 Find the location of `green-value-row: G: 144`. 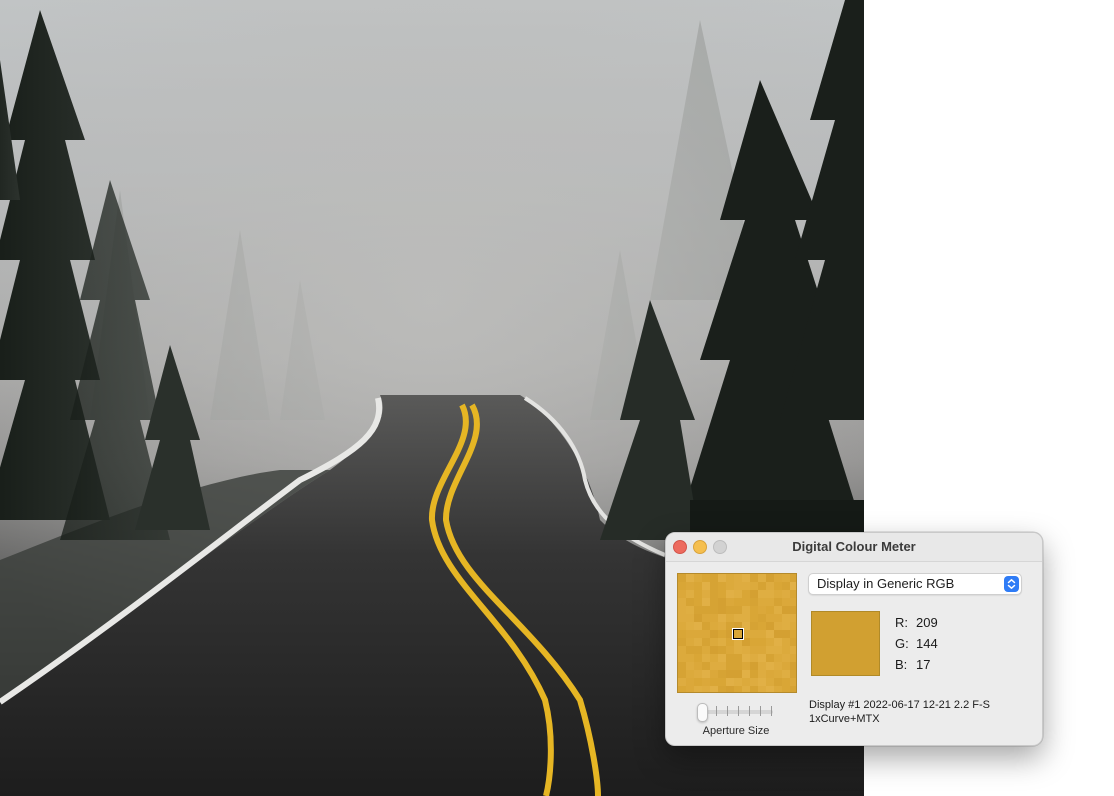

green-value-row: G: 144 is located at coordinates (916, 643).